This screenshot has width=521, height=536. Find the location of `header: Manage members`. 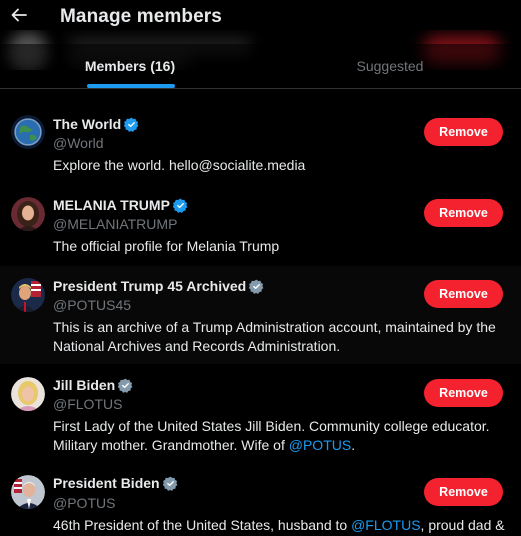

header: Manage members is located at coordinates (260, 18).